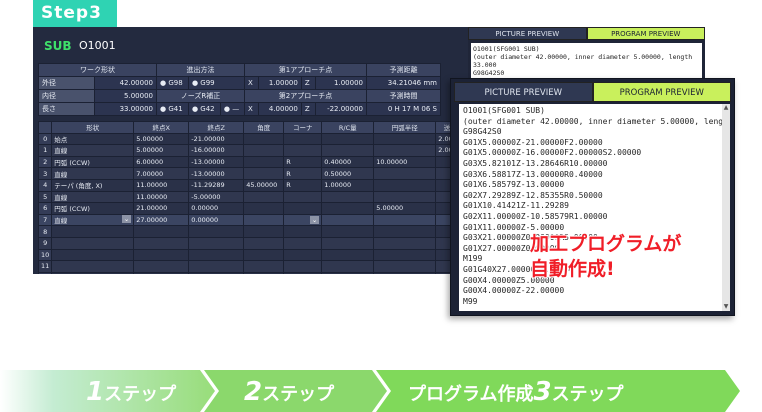  What do you see at coordinates (93, 139) in the screenshot?
I see `grid-cell: 始点` at bounding box center [93, 139].